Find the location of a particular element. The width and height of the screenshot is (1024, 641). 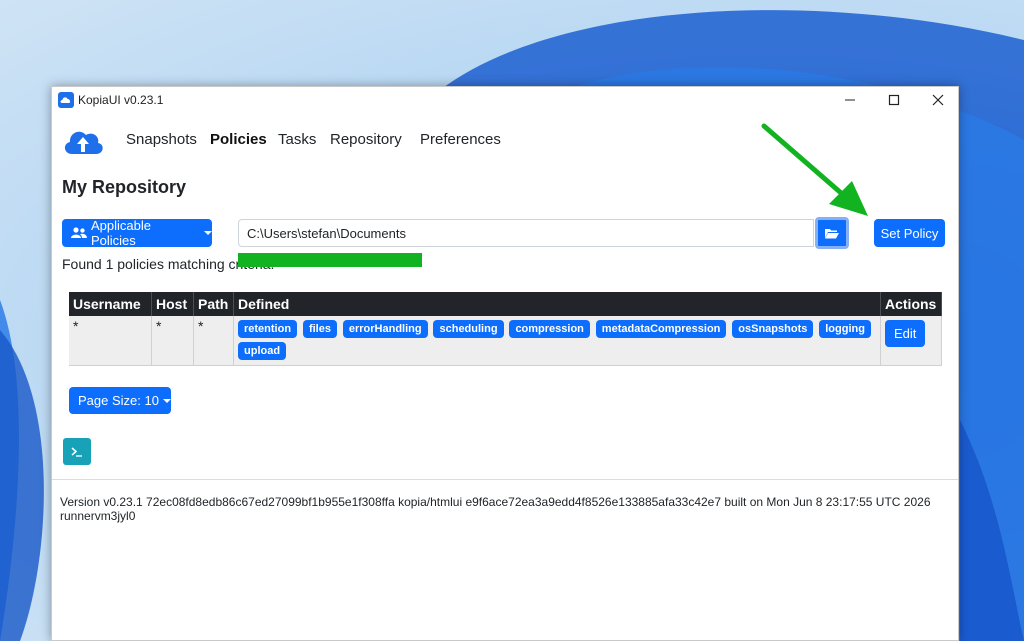

page-size-dropdown: Page Size: 10 is located at coordinates (120, 400).